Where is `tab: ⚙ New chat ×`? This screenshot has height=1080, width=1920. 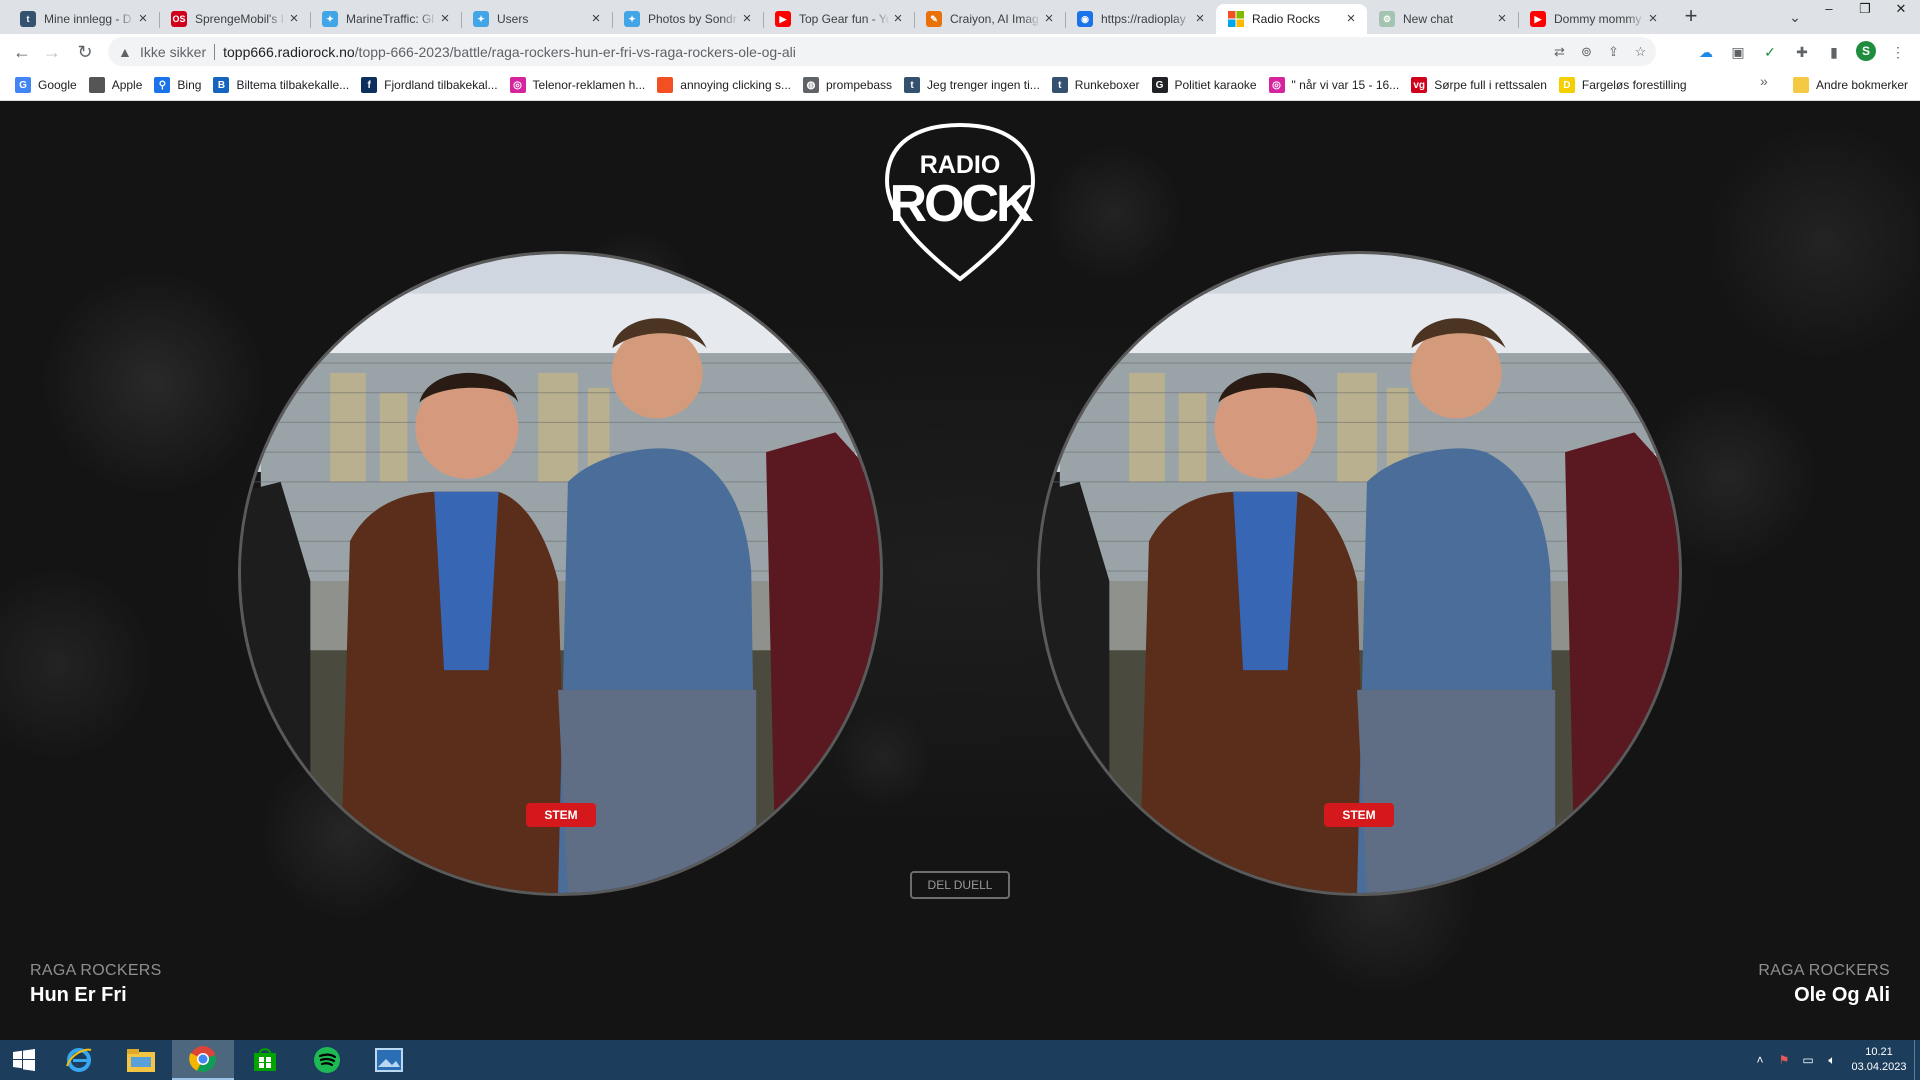 tab: ⚙ New chat × is located at coordinates (1442, 19).